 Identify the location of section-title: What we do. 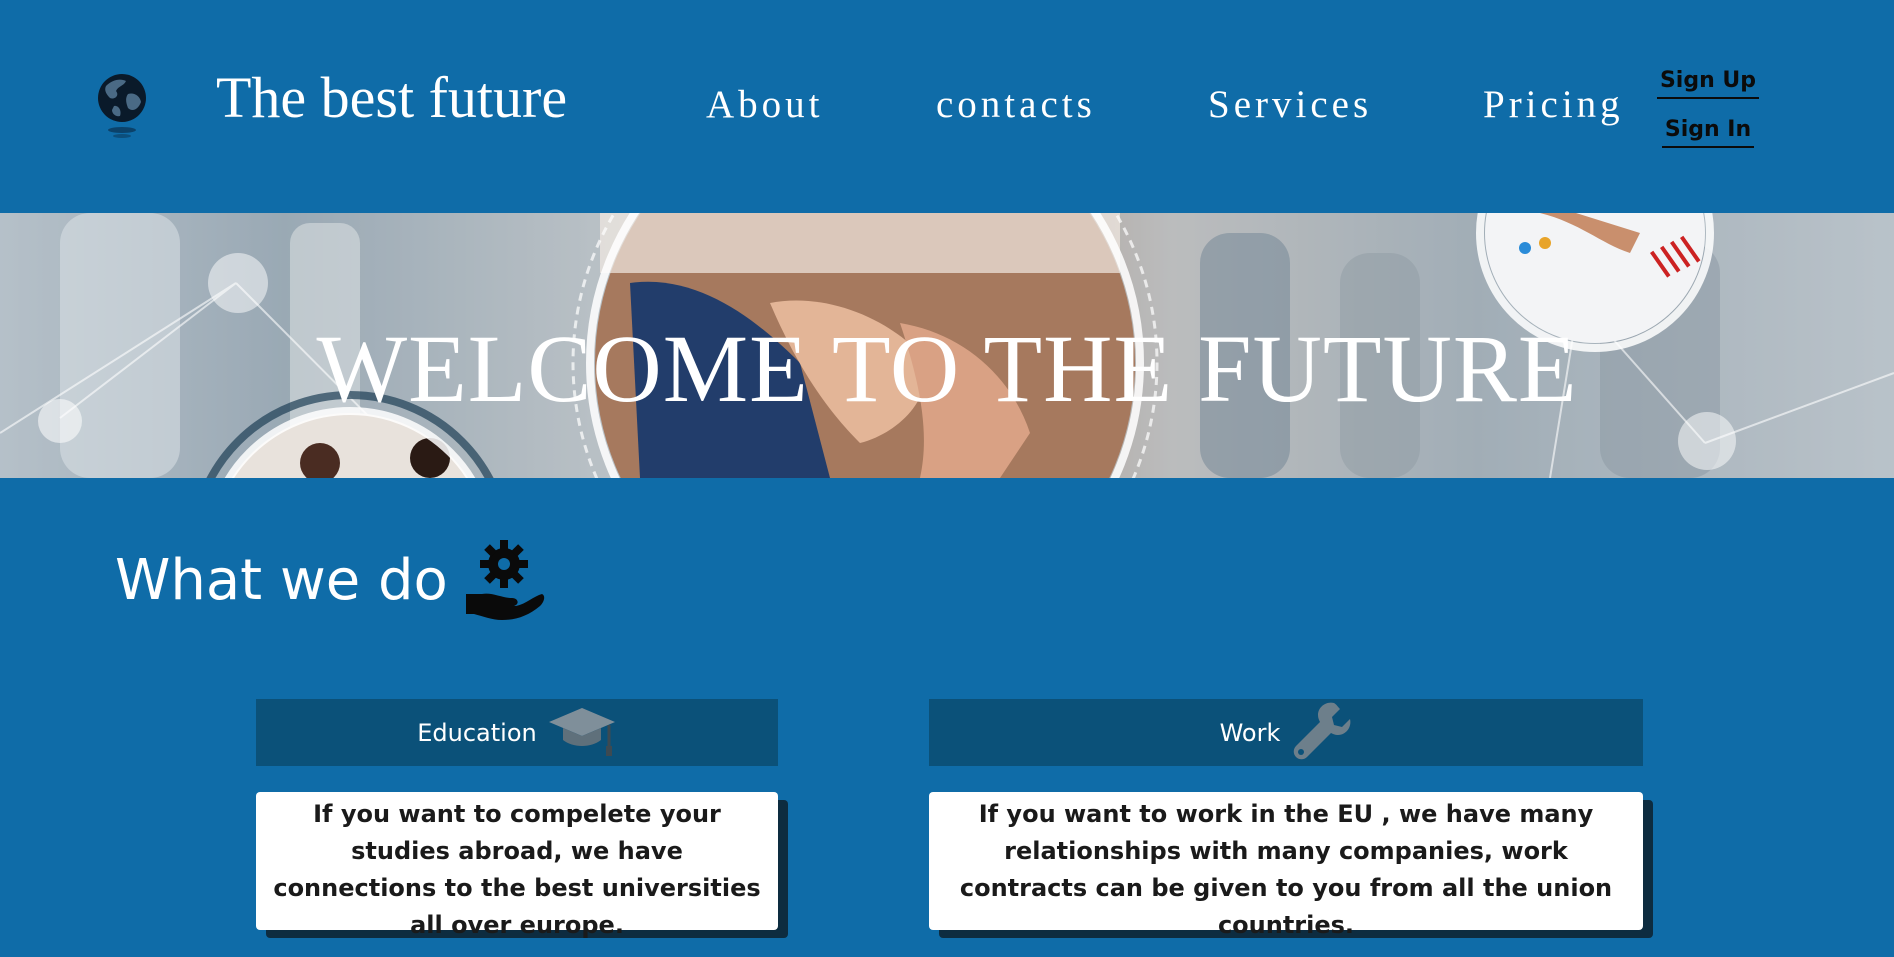
(281, 580).